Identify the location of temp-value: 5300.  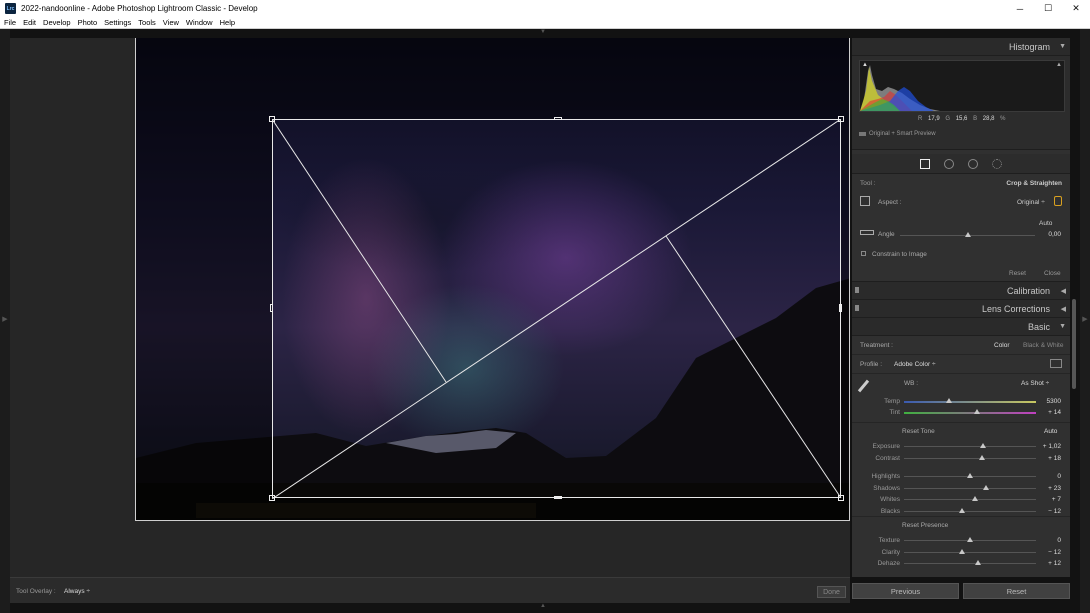
(1054, 401).